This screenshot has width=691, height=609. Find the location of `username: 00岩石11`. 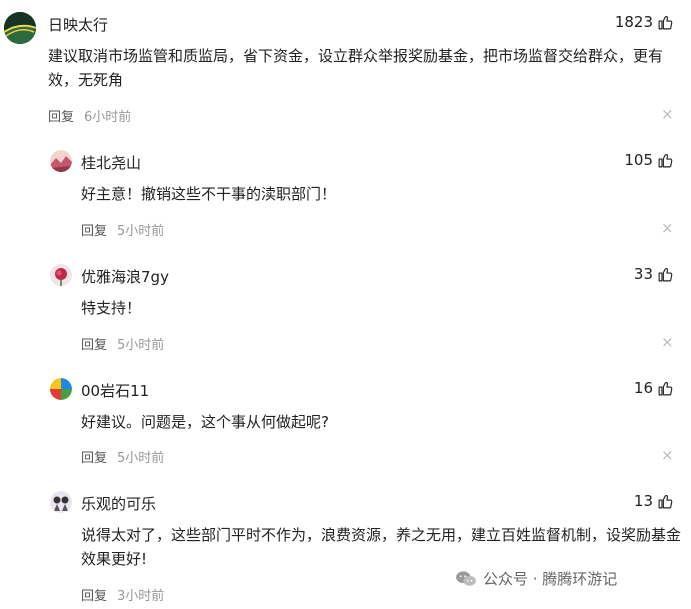

username: 00岩石11 is located at coordinates (115, 390).